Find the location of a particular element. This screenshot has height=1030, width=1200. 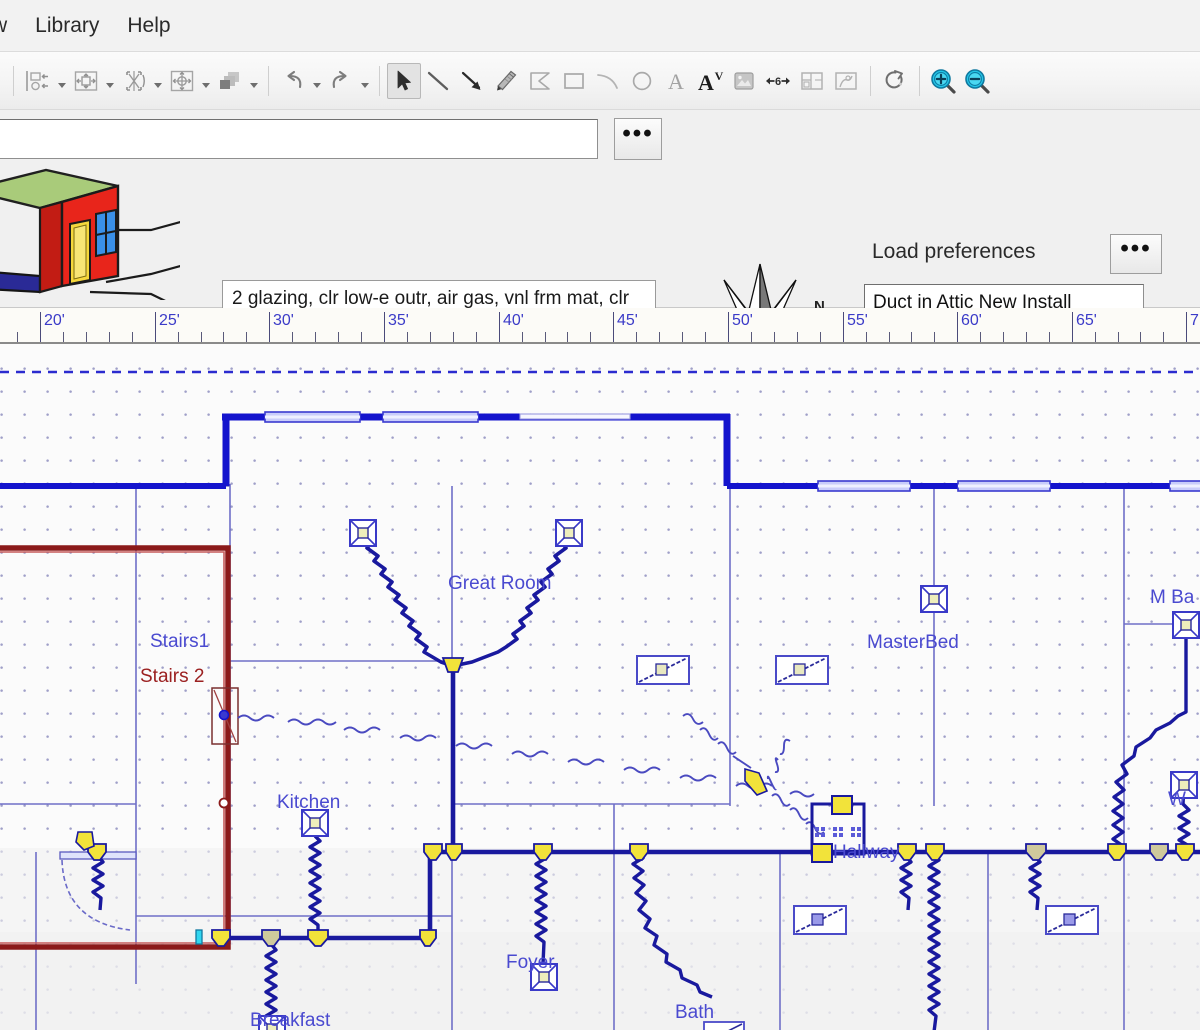

rectangle-icon is located at coordinates (574, 80).